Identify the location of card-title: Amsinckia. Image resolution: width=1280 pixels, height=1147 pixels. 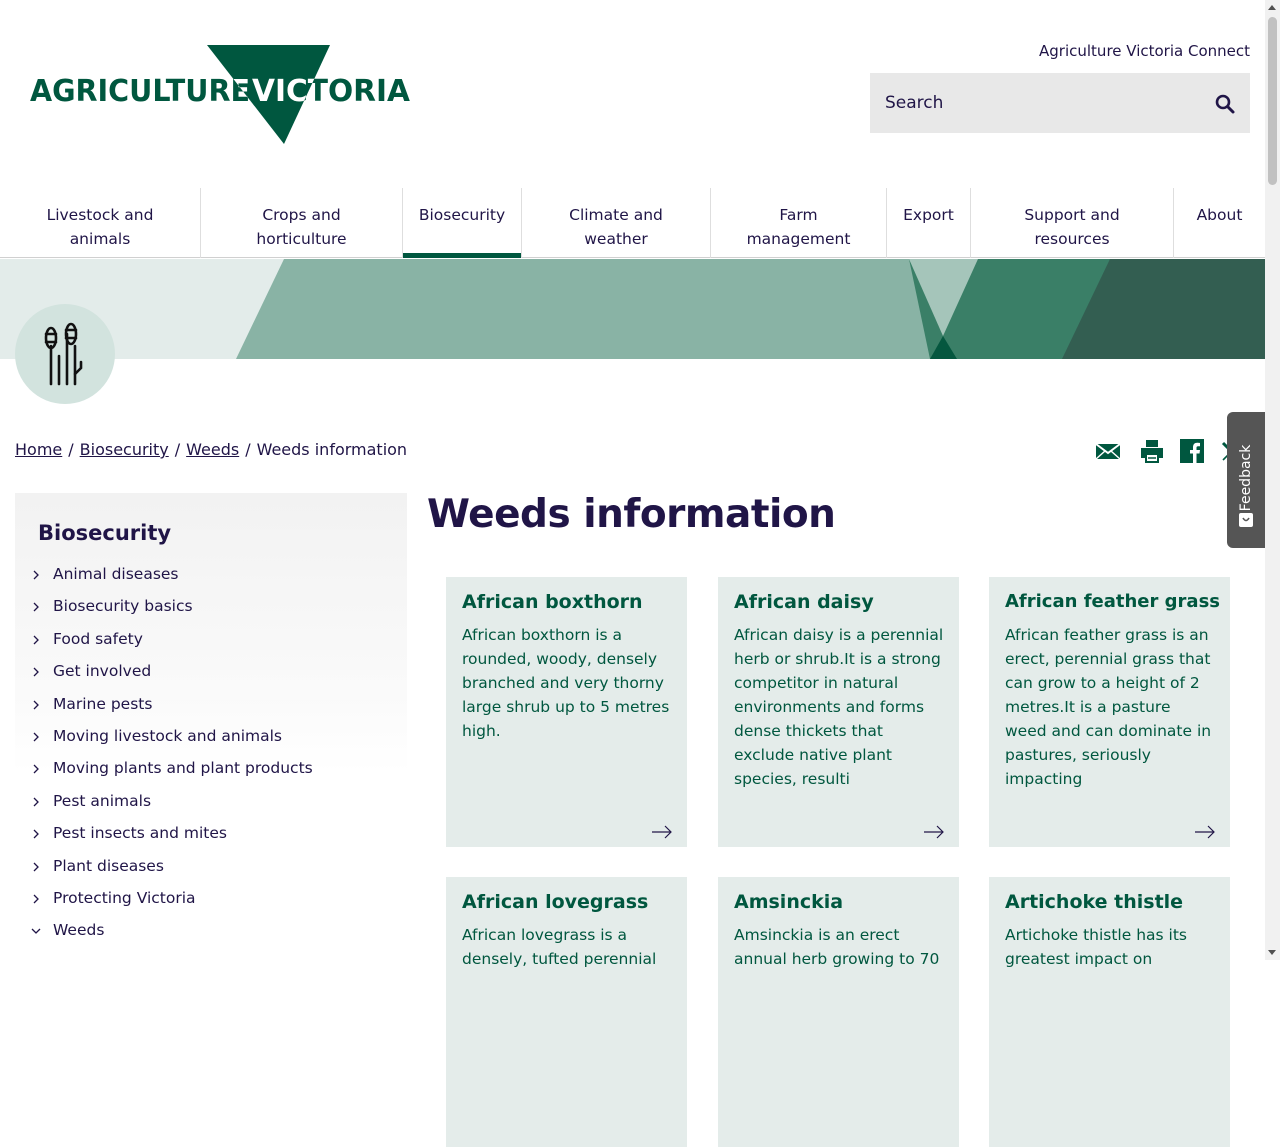
(789, 902).